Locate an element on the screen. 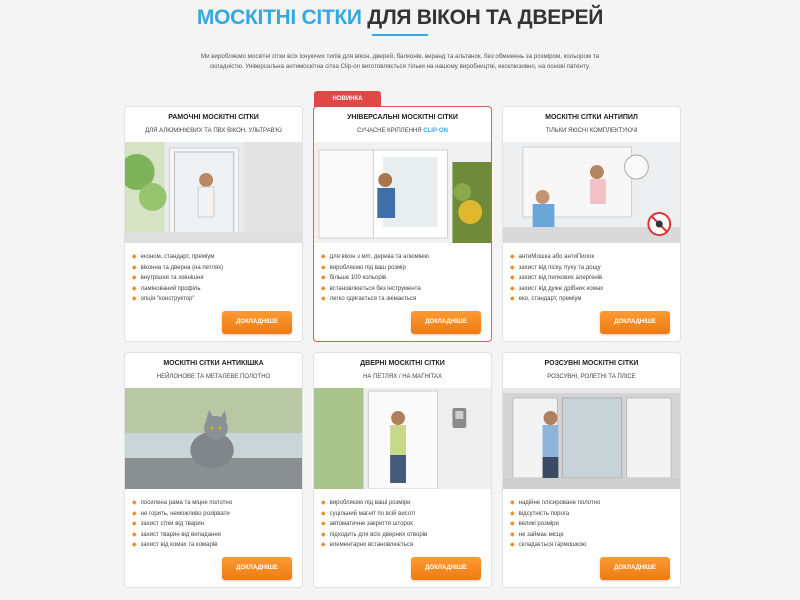 This screenshot has width=800, height=600. new-badge: НОВИНКА is located at coordinates (347, 99).